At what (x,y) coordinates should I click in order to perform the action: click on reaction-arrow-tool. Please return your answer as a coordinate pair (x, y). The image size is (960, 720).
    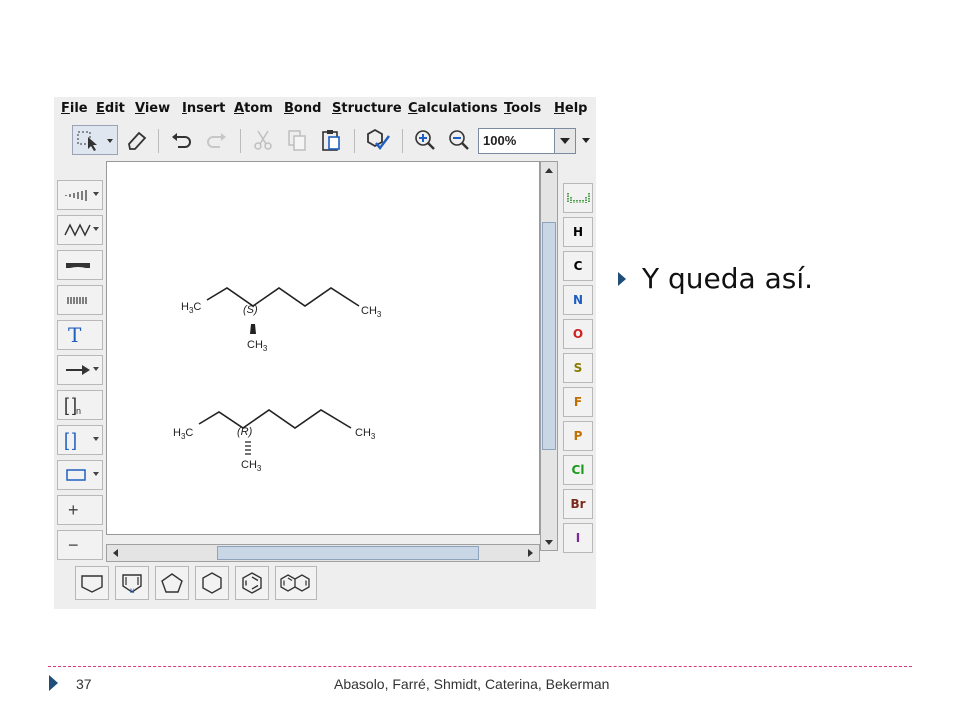
    Looking at the image, I should click on (80, 370).